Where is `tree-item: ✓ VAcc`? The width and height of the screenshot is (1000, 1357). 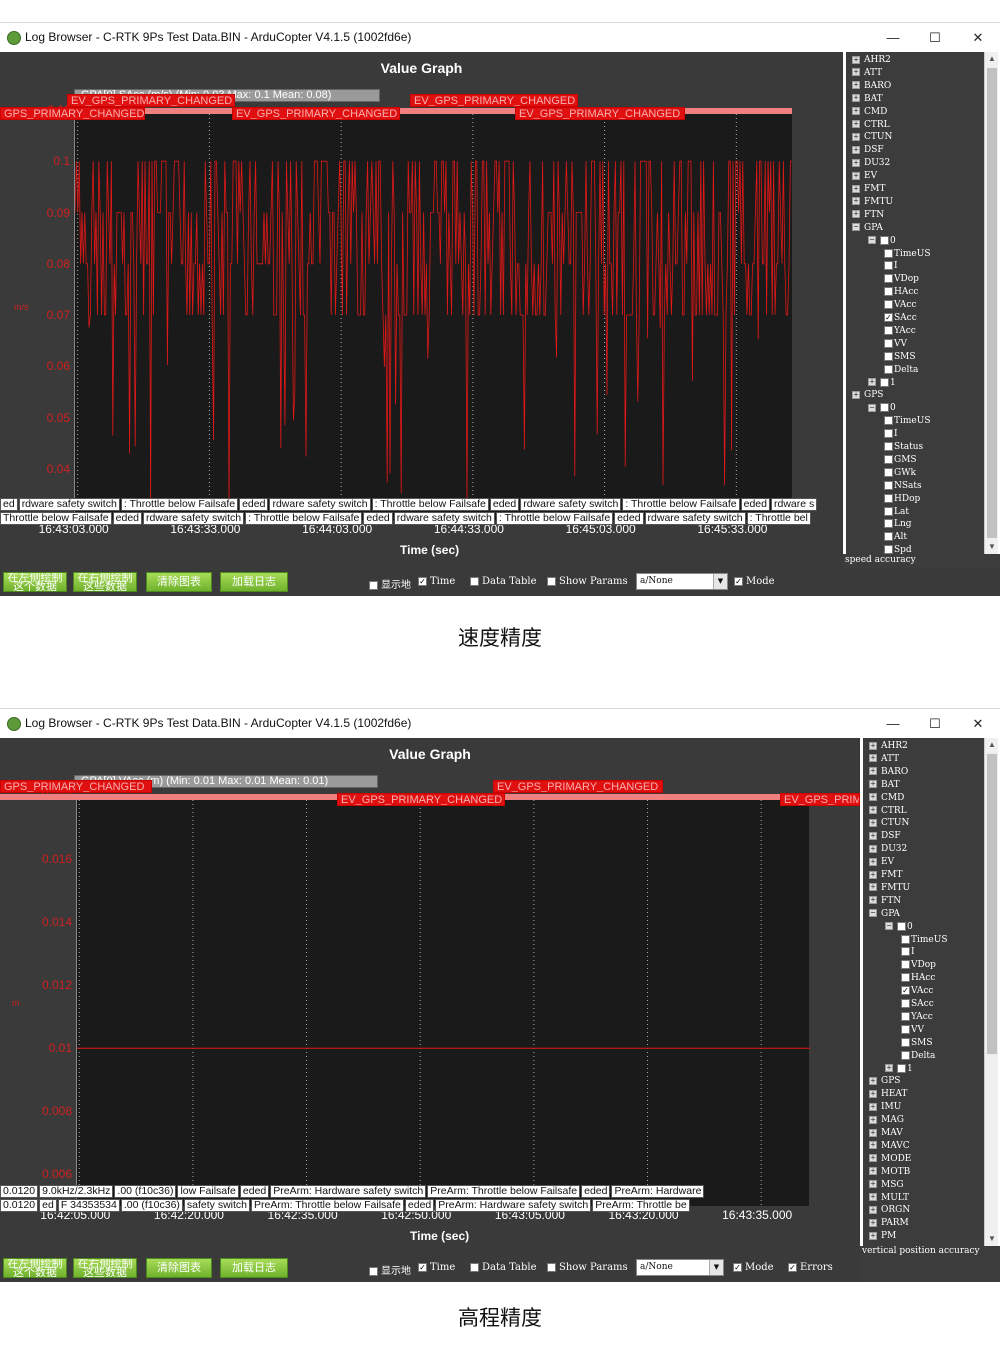
tree-item: ✓ VAcc is located at coordinates (917, 991).